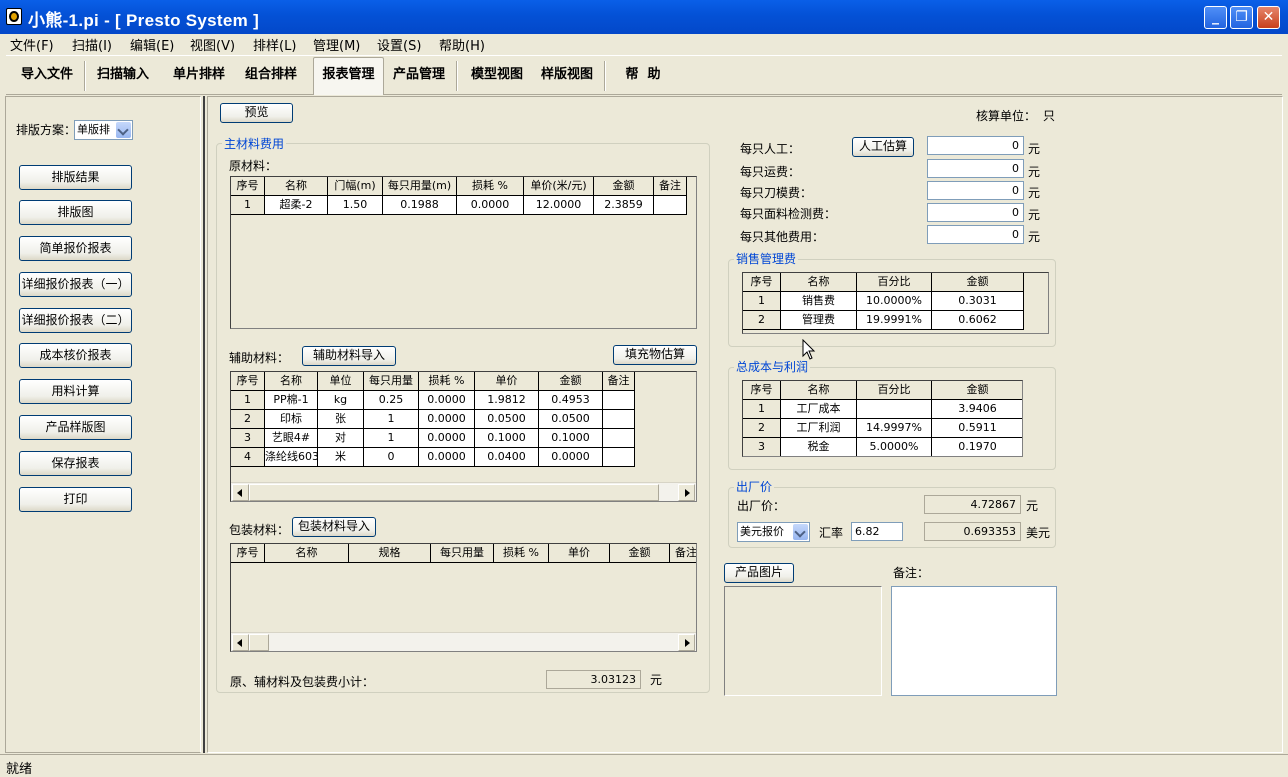  Describe the element at coordinates (75, 284) in the screenshot. I see `detail-quote-report-1-button: 详细报价报表（一）` at that location.